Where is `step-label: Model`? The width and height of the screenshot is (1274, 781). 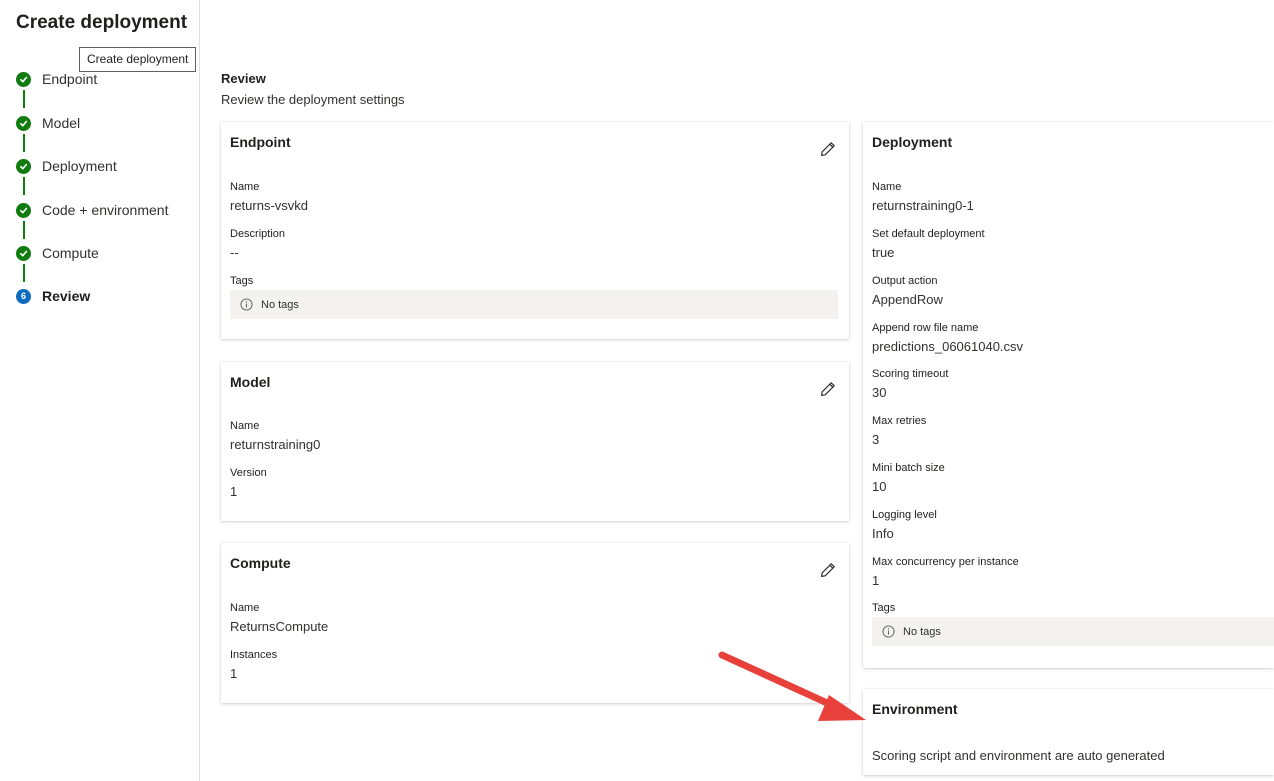
step-label: Model is located at coordinates (61, 123).